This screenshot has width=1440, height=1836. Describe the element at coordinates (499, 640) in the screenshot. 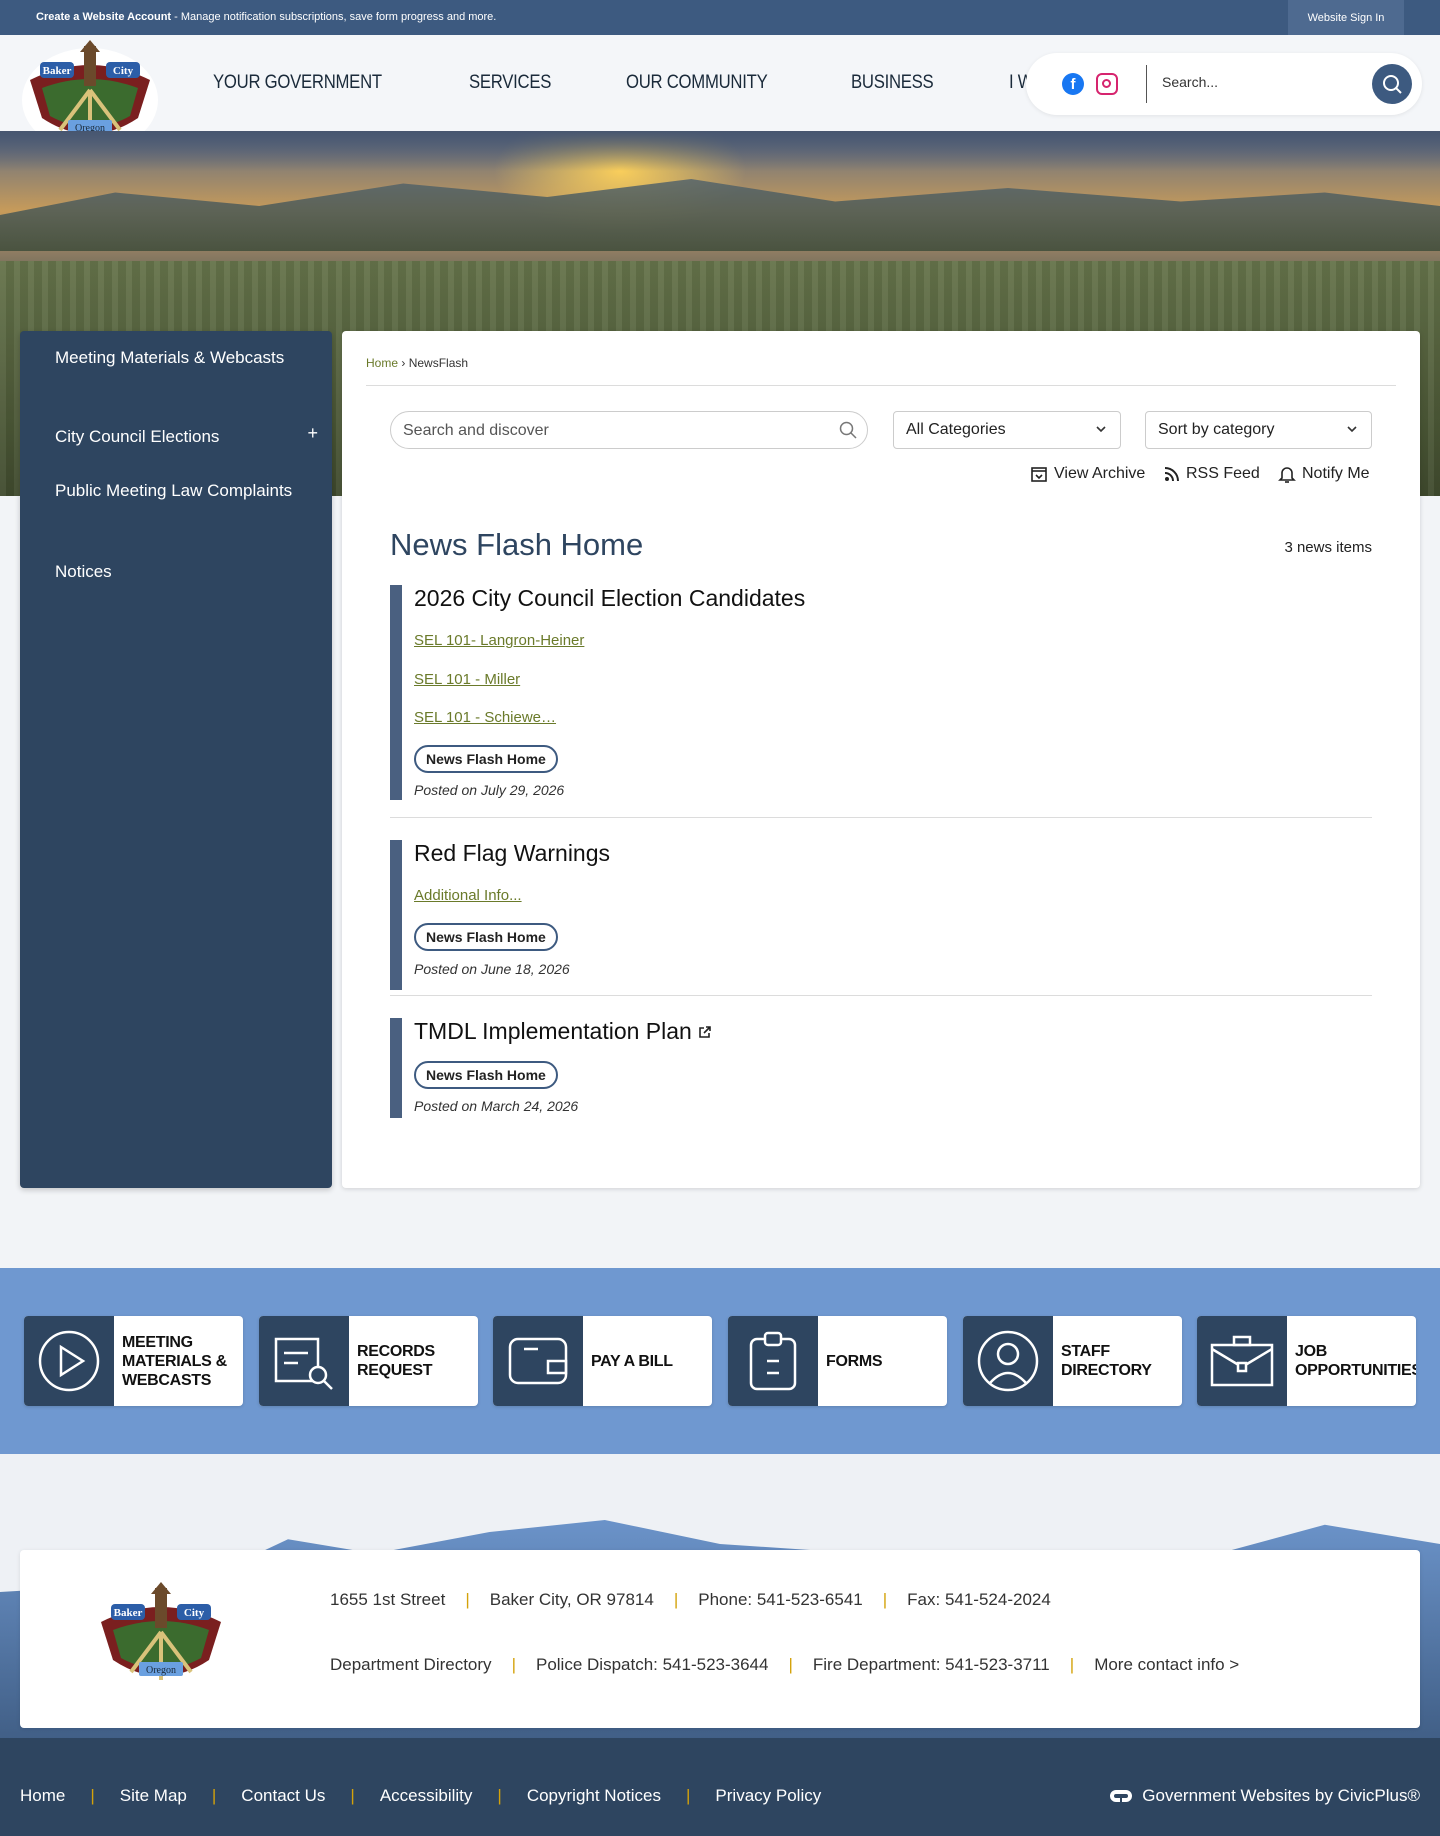

I see `news-item-link: SEL 101- Langron-Heiner` at that location.